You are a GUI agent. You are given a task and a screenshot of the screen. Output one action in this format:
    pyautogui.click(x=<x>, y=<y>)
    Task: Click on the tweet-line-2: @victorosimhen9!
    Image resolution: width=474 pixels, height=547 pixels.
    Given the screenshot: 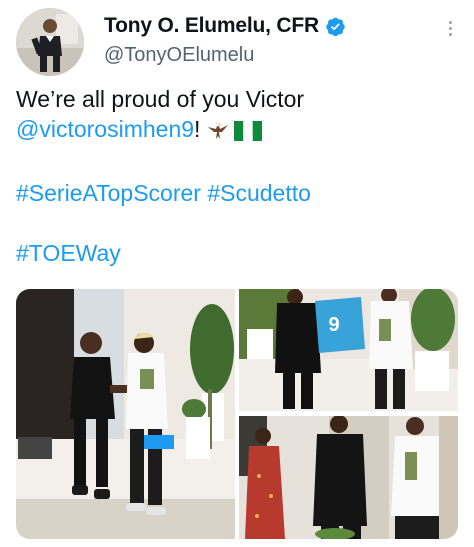 What is the action you would take?
    pyautogui.click(x=236, y=131)
    